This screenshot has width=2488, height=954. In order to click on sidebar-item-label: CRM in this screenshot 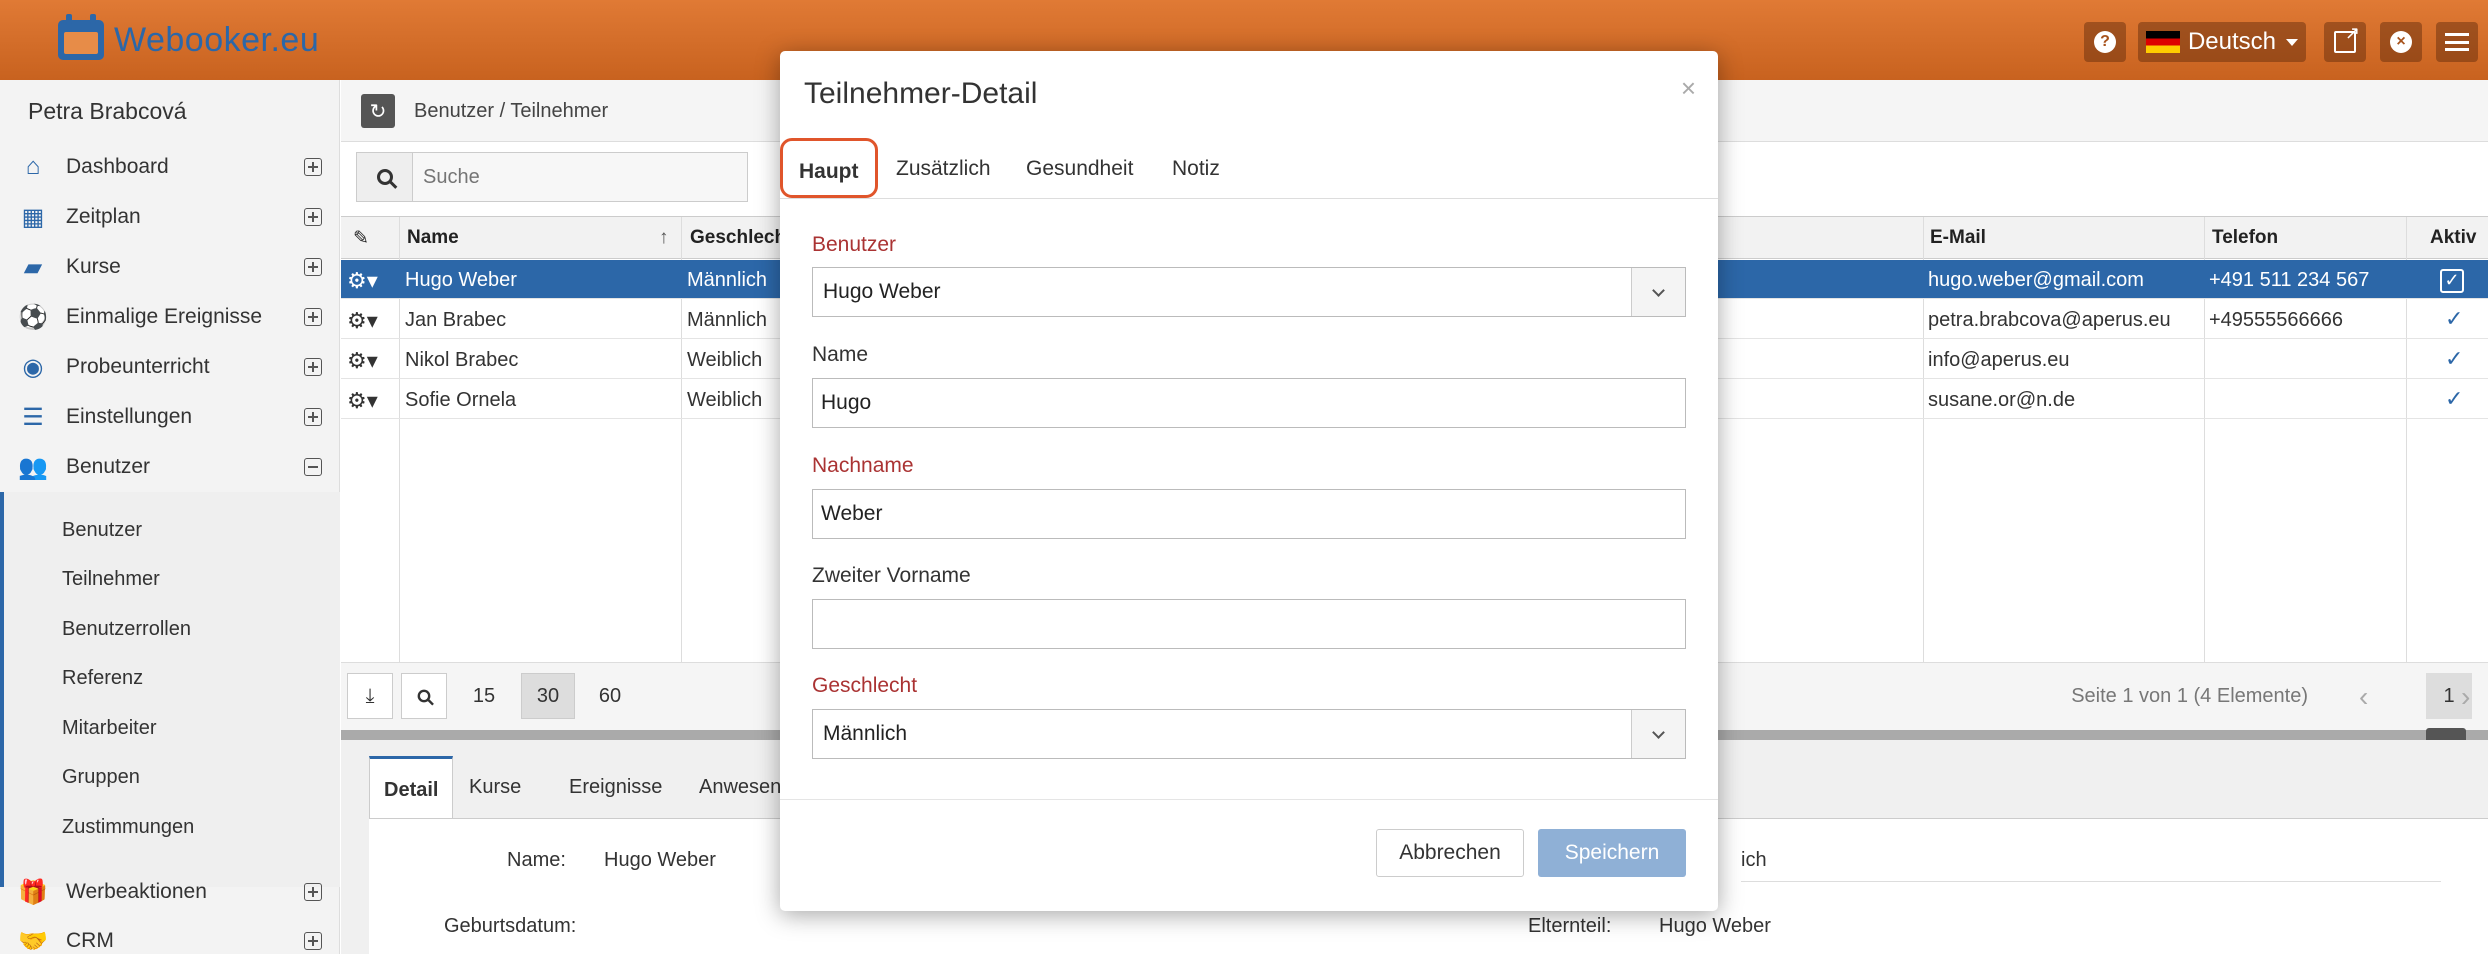, I will do `click(90, 940)`.